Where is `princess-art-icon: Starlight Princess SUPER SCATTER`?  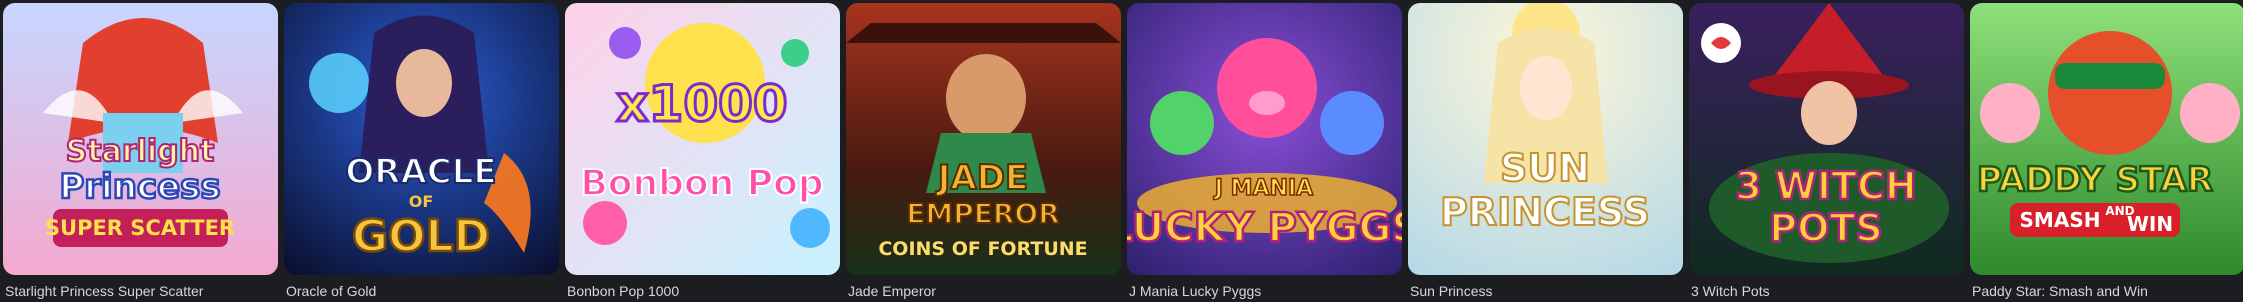
princess-art-icon: Starlight Princess SUPER SCATTER is located at coordinates (140, 139).